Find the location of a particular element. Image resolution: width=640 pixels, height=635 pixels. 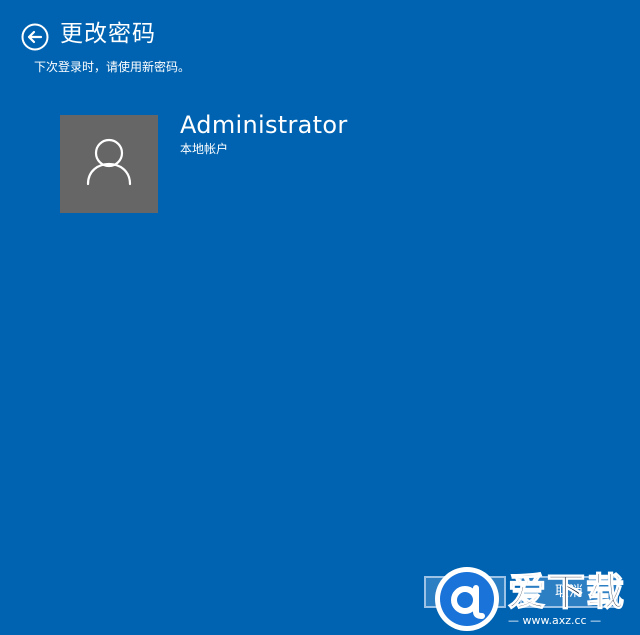

watermark: 爱下载 — www.axz.cc — is located at coordinates (535, 599).